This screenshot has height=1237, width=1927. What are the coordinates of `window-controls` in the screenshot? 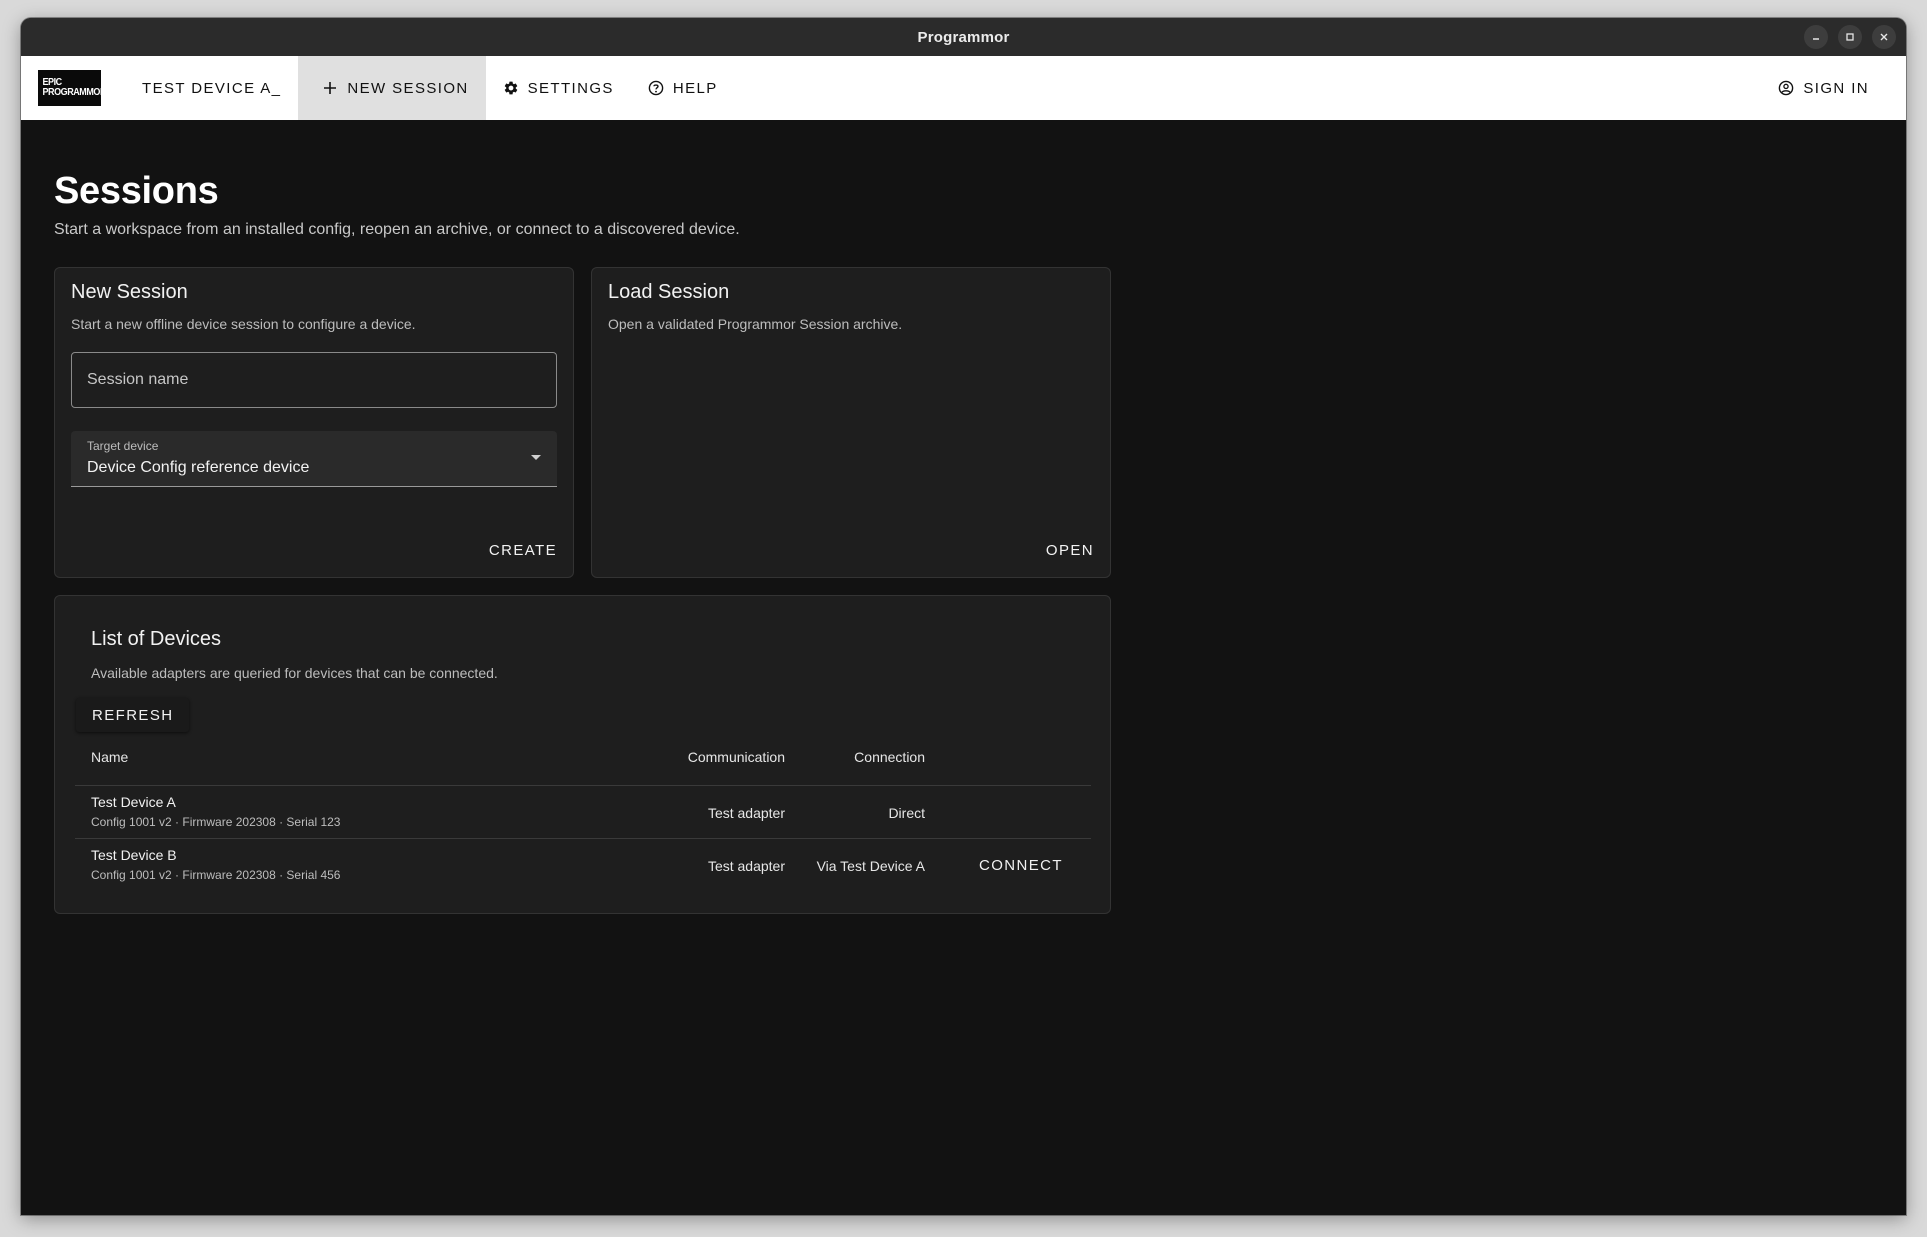 It's located at (1850, 37).